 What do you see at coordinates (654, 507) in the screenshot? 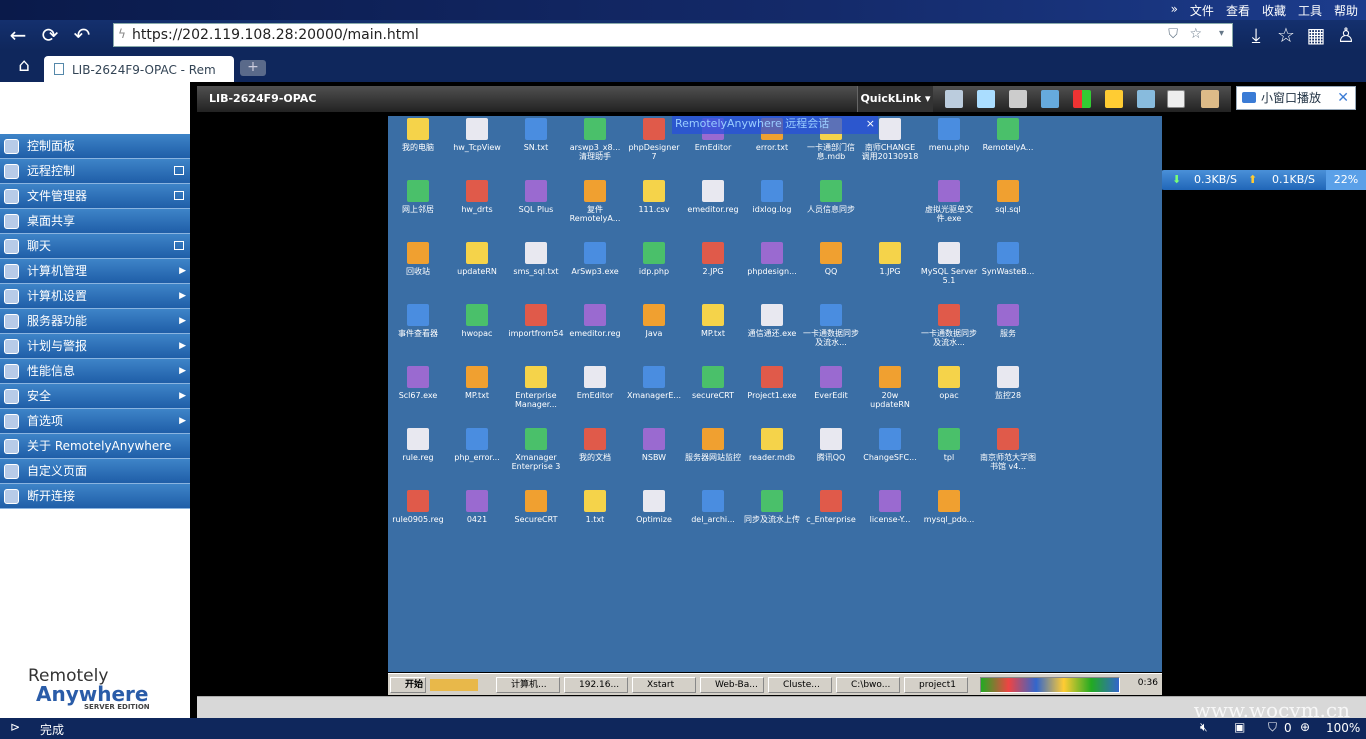
I see `desktop-icon: Optimize` at bounding box center [654, 507].